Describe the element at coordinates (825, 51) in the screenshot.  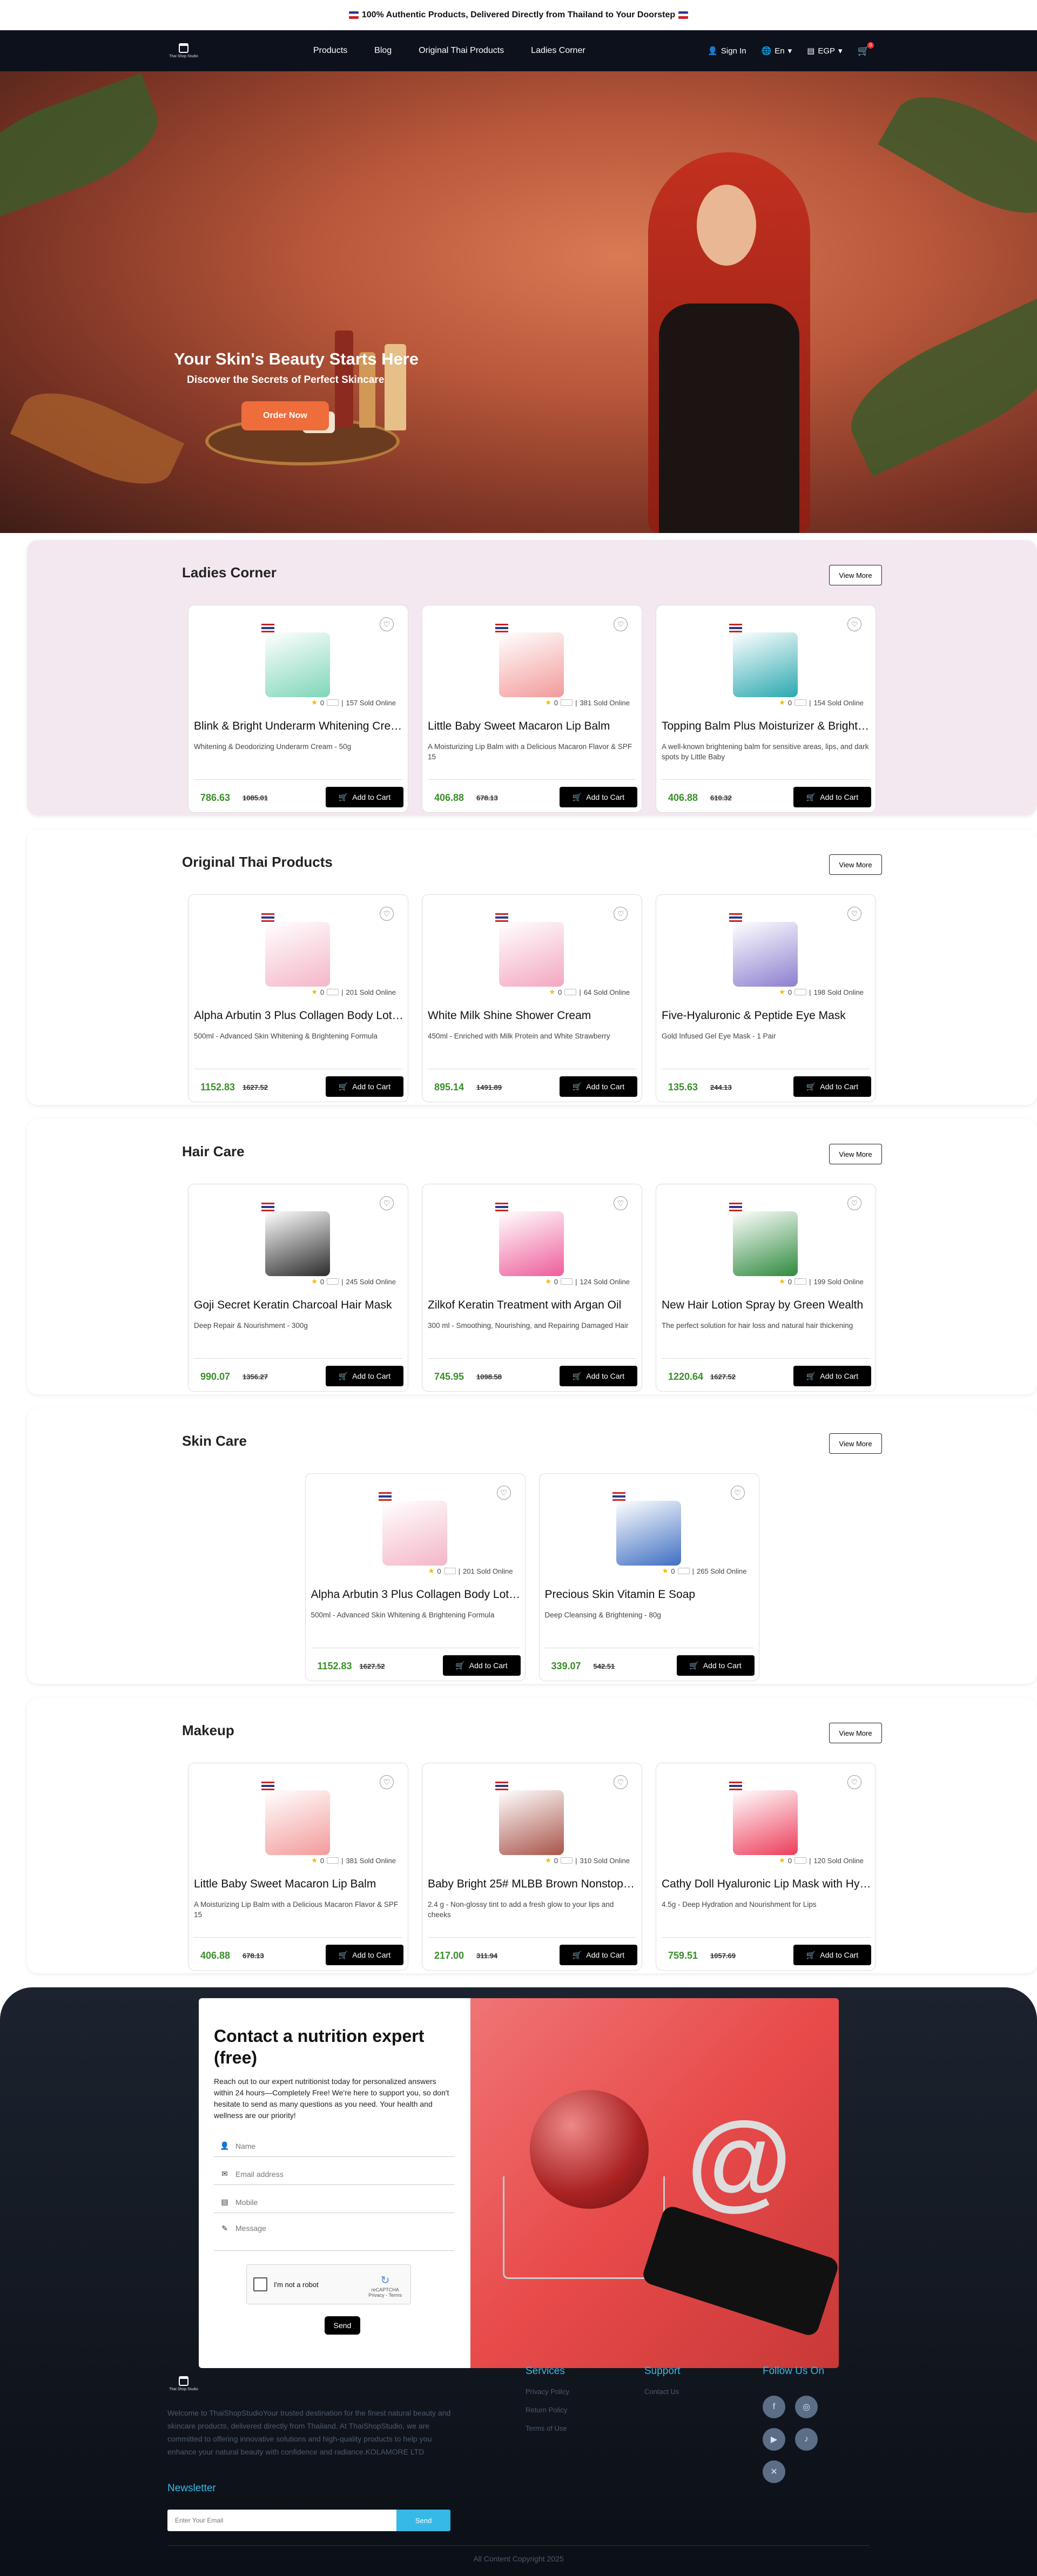
I see `currency-selector: ▤ EGP ▾` at that location.